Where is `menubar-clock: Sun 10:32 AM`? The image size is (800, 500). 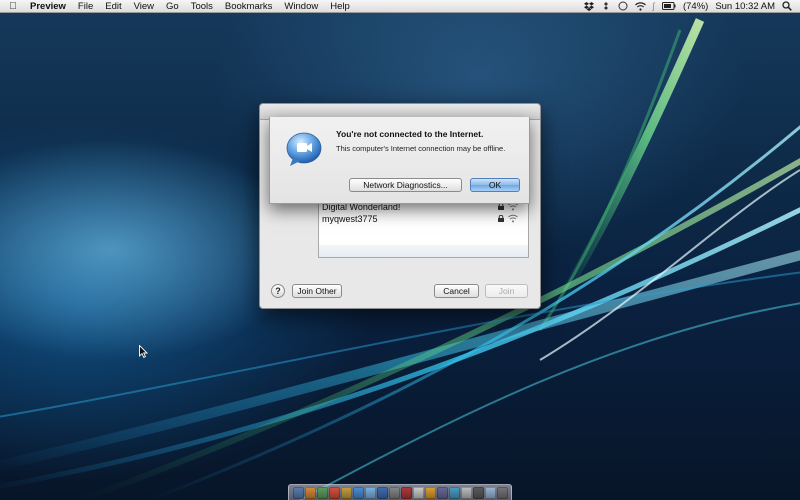 menubar-clock: Sun 10:32 AM is located at coordinates (745, 6).